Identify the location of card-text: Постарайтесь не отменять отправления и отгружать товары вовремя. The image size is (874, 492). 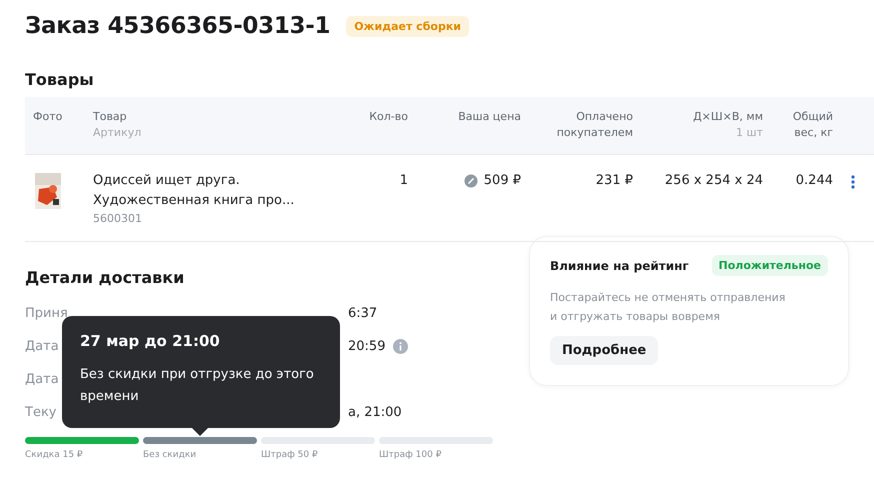
(668, 307).